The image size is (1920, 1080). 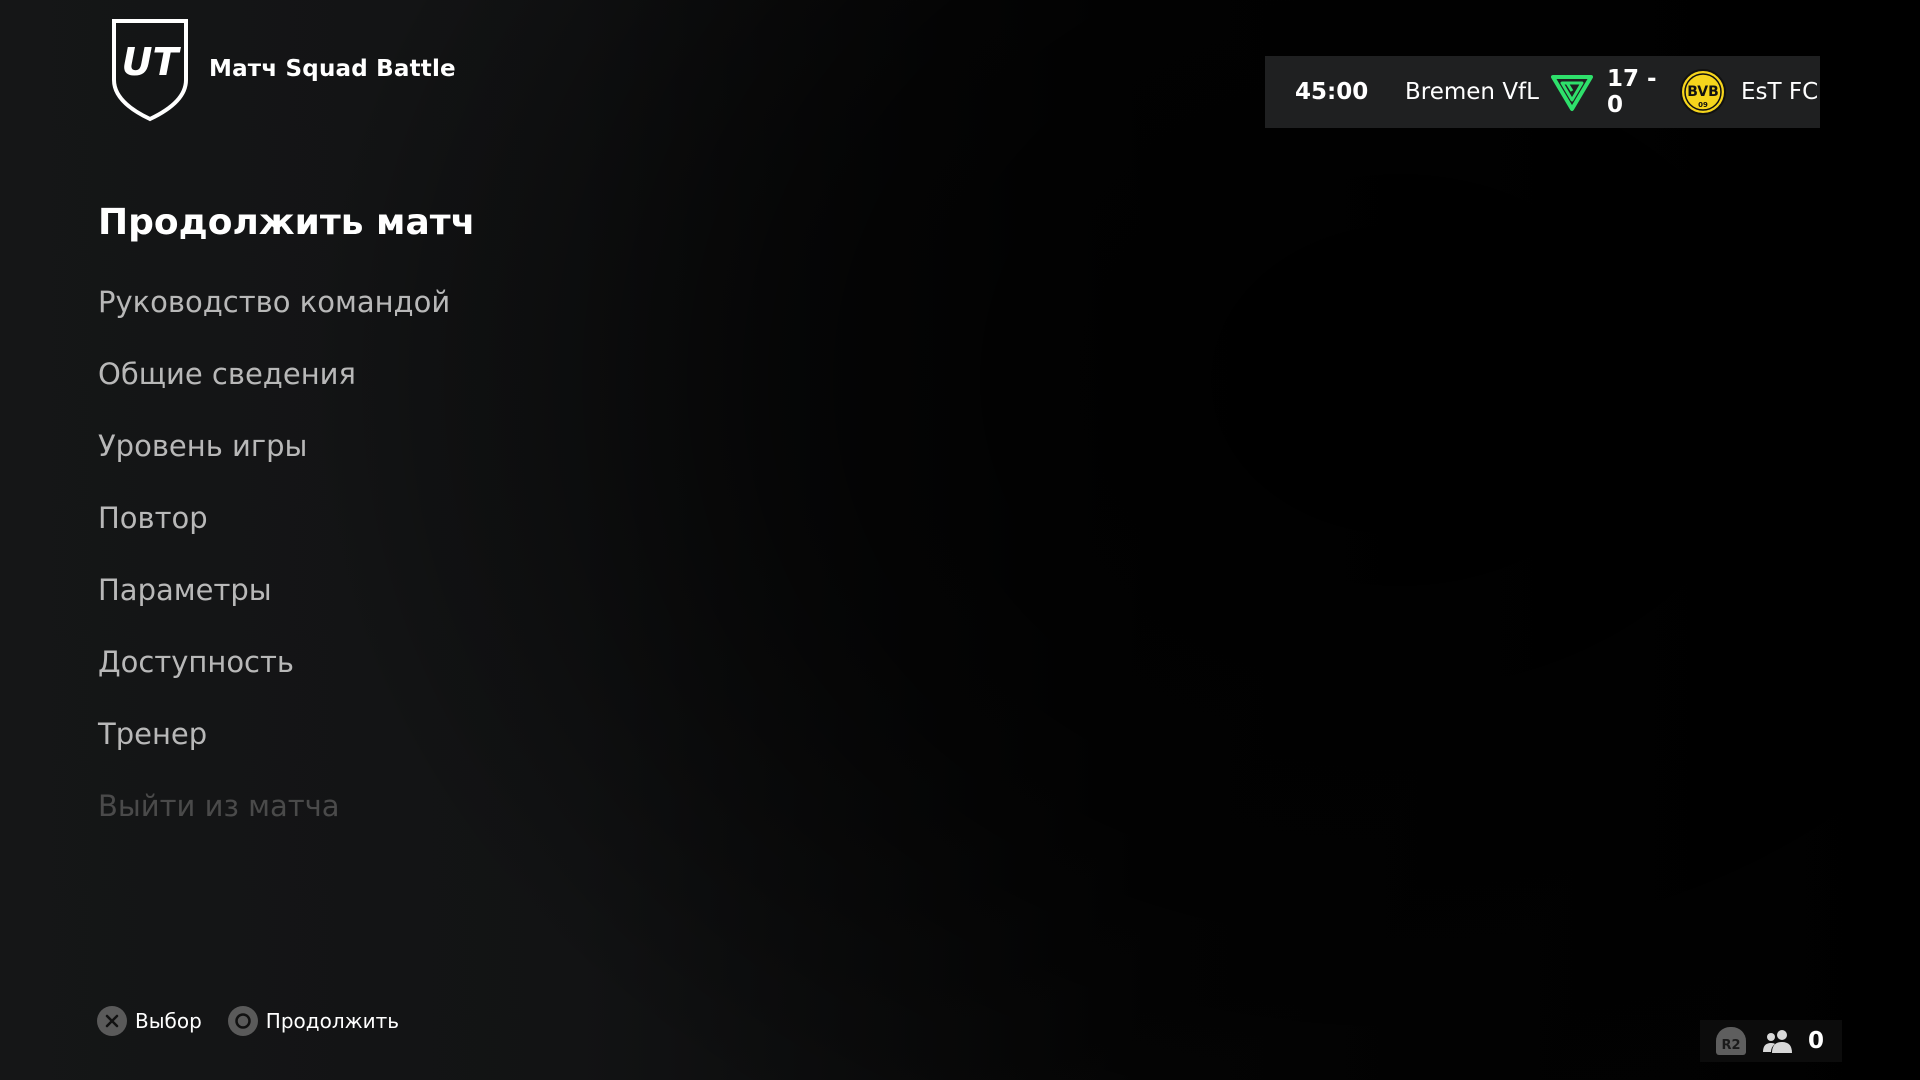 I want to click on away-crest-text: BVB, so click(x=1703, y=92).